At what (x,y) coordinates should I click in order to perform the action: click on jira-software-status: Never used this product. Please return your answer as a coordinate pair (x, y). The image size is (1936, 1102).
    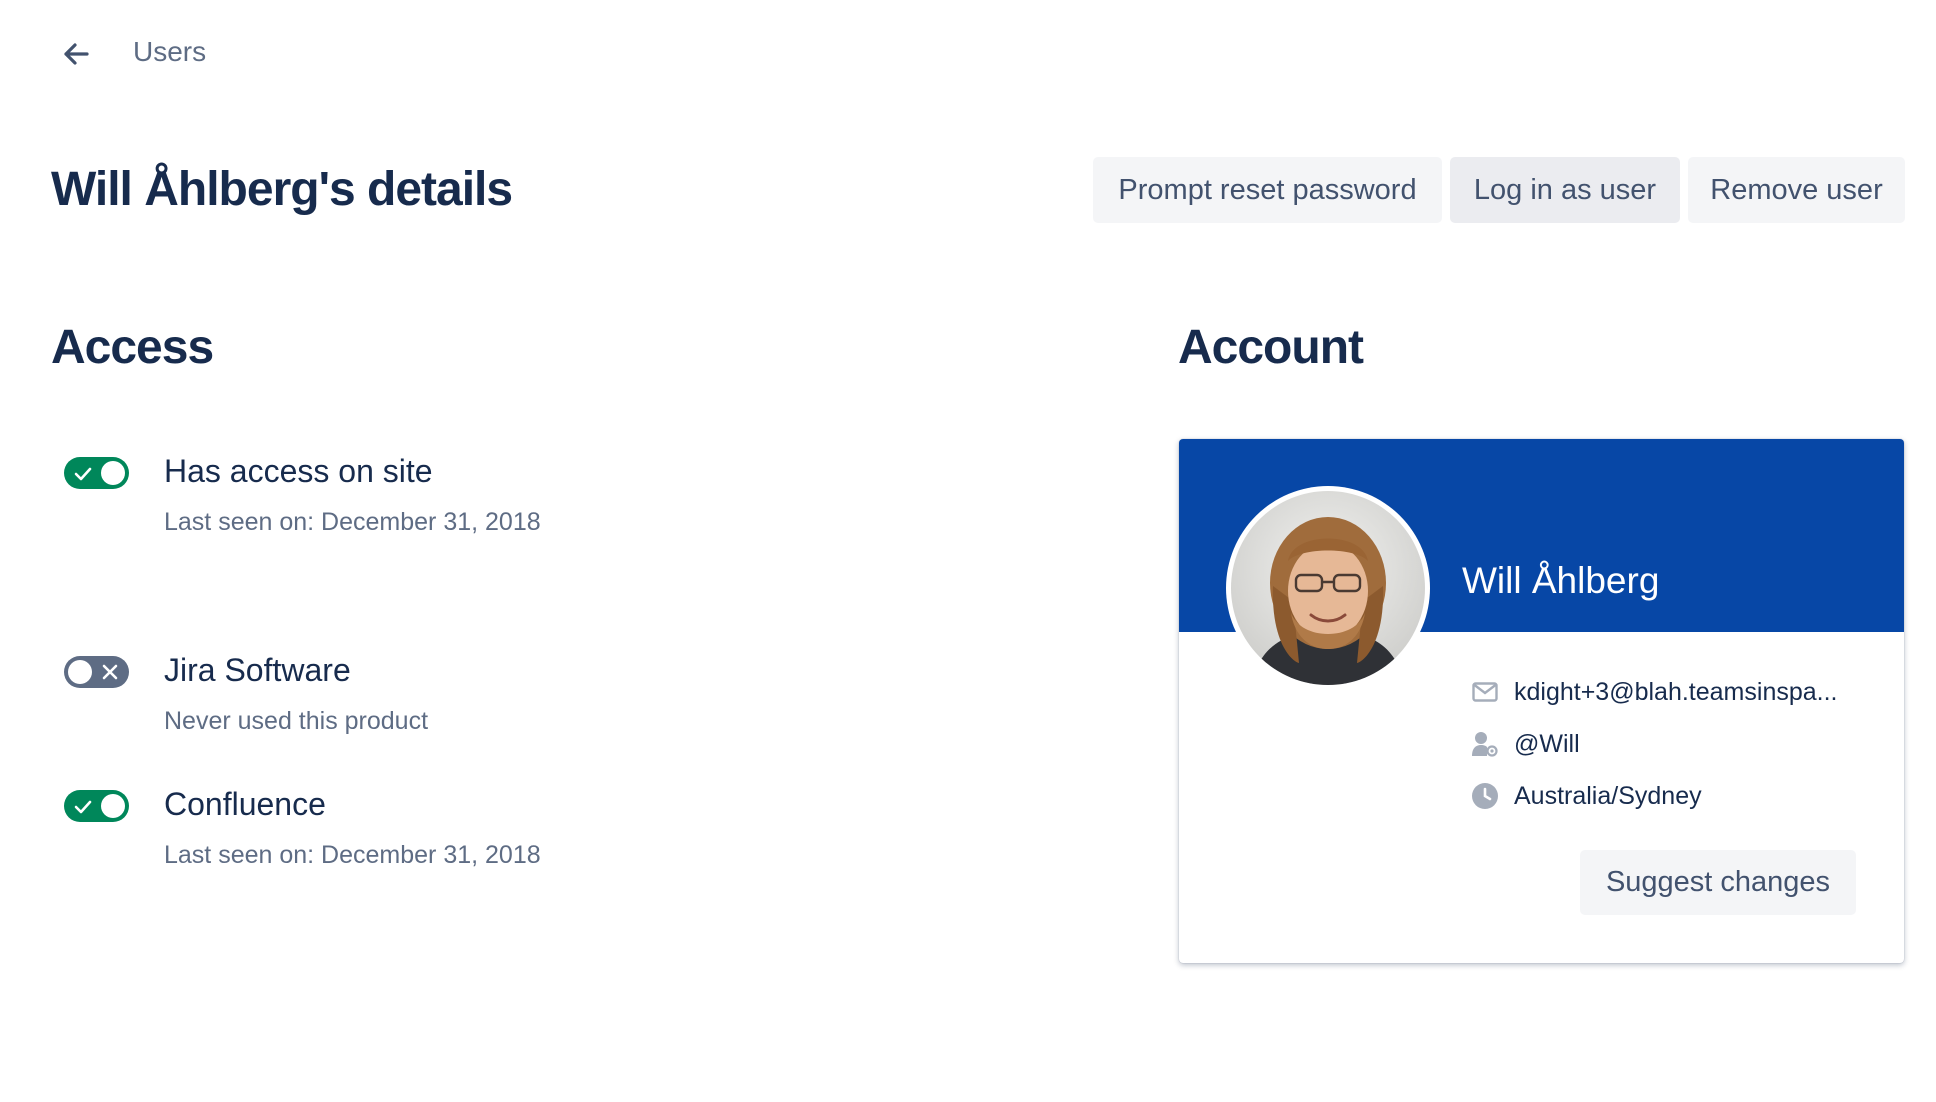
    Looking at the image, I should click on (296, 721).